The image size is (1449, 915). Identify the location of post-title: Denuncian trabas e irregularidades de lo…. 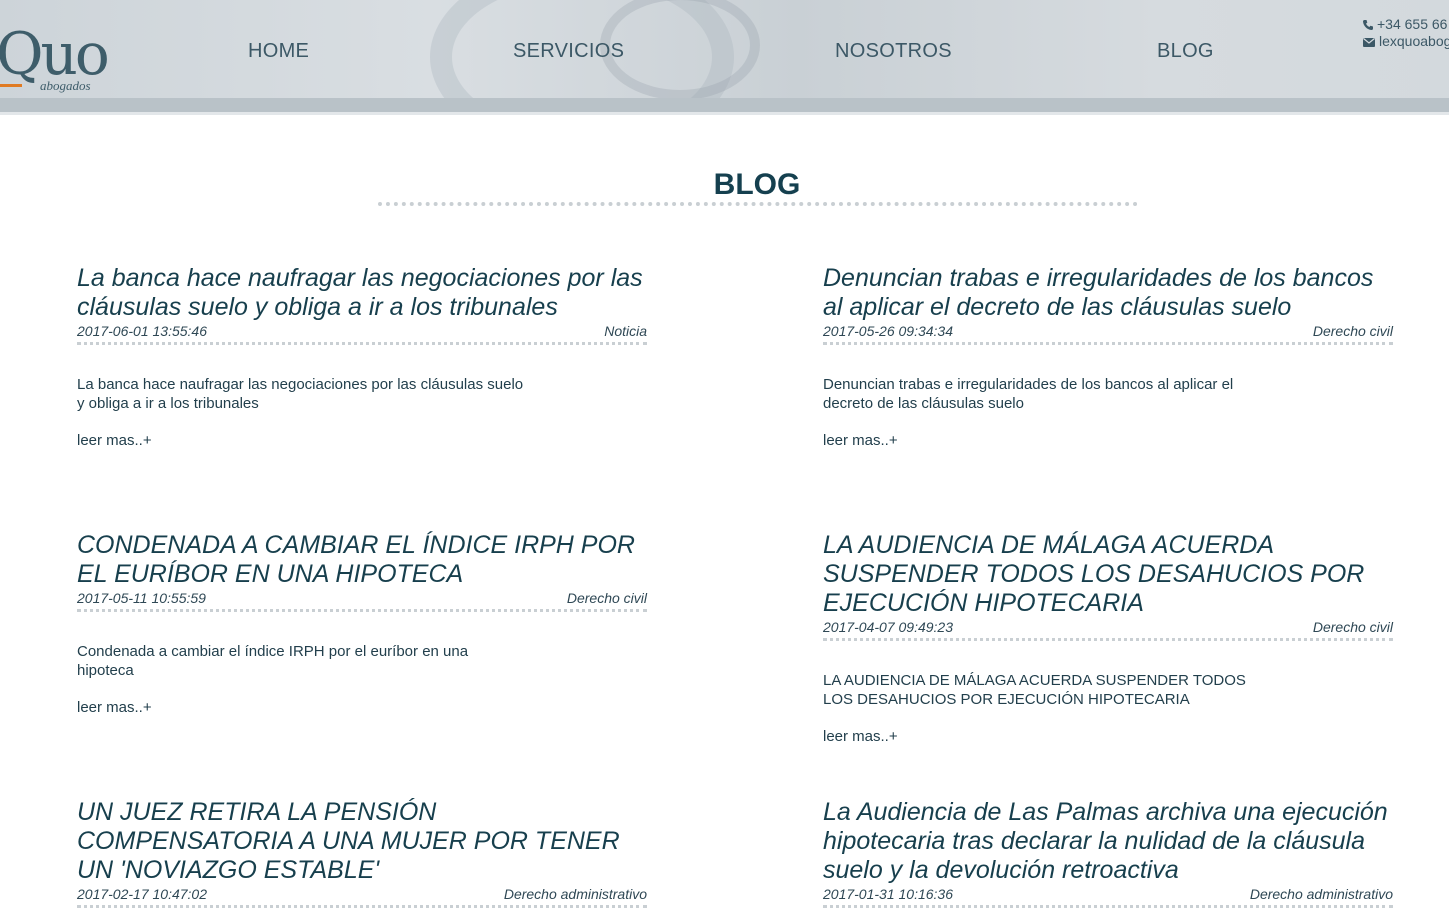
(1108, 293).